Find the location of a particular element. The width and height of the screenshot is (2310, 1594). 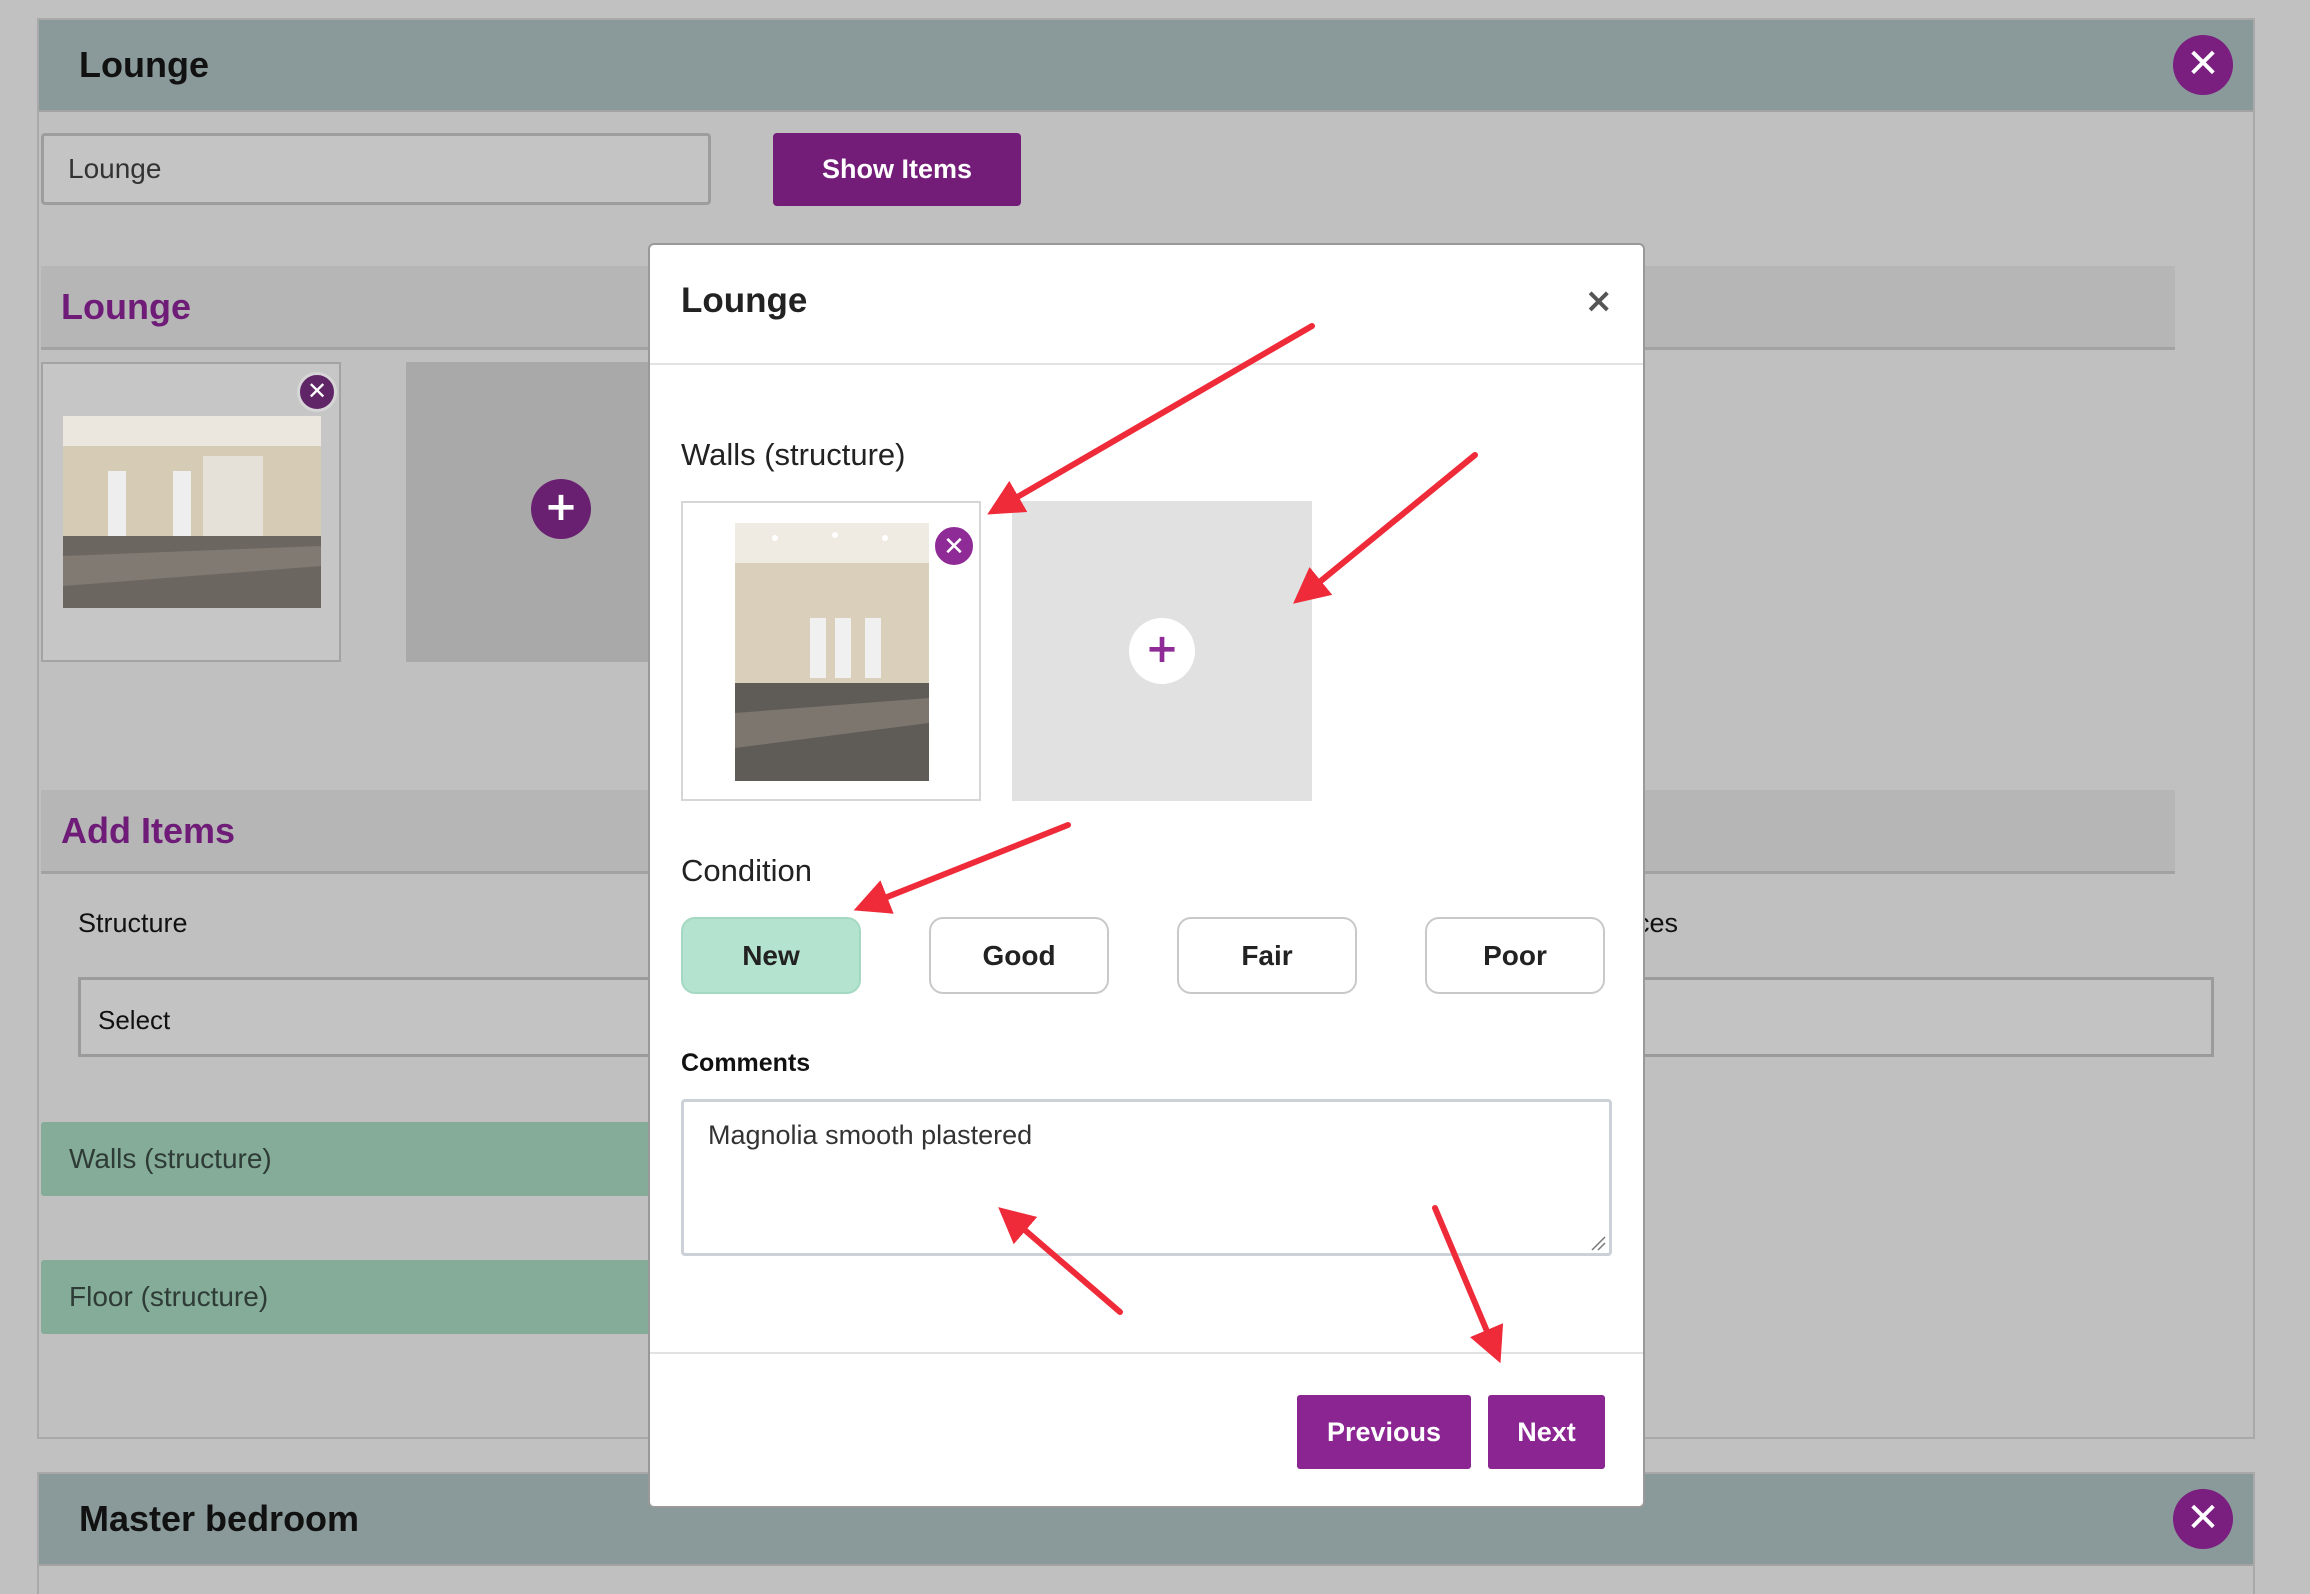

structure-select-value: Select is located at coordinates (134, 1020).